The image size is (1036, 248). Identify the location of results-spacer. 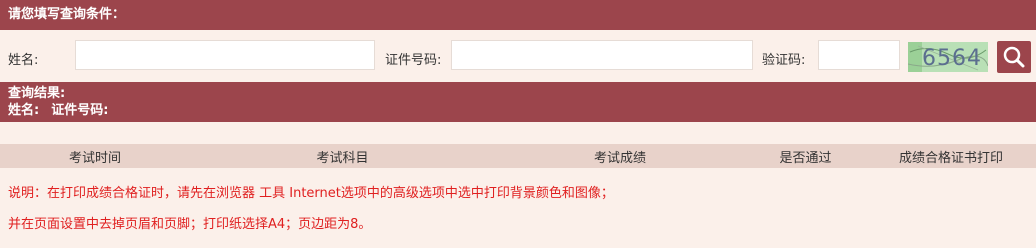
(518, 133).